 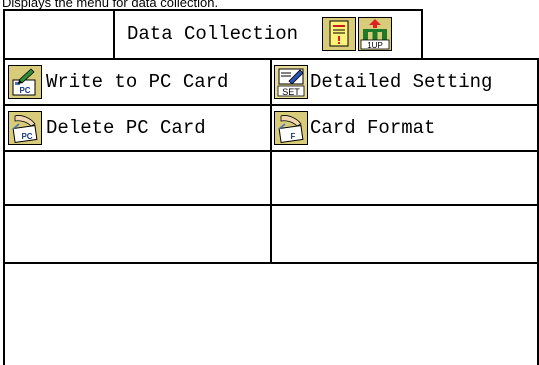 What do you see at coordinates (58, 34) in the screenshot?
I see `header-blank-cell` at bounding box center [58, 34].